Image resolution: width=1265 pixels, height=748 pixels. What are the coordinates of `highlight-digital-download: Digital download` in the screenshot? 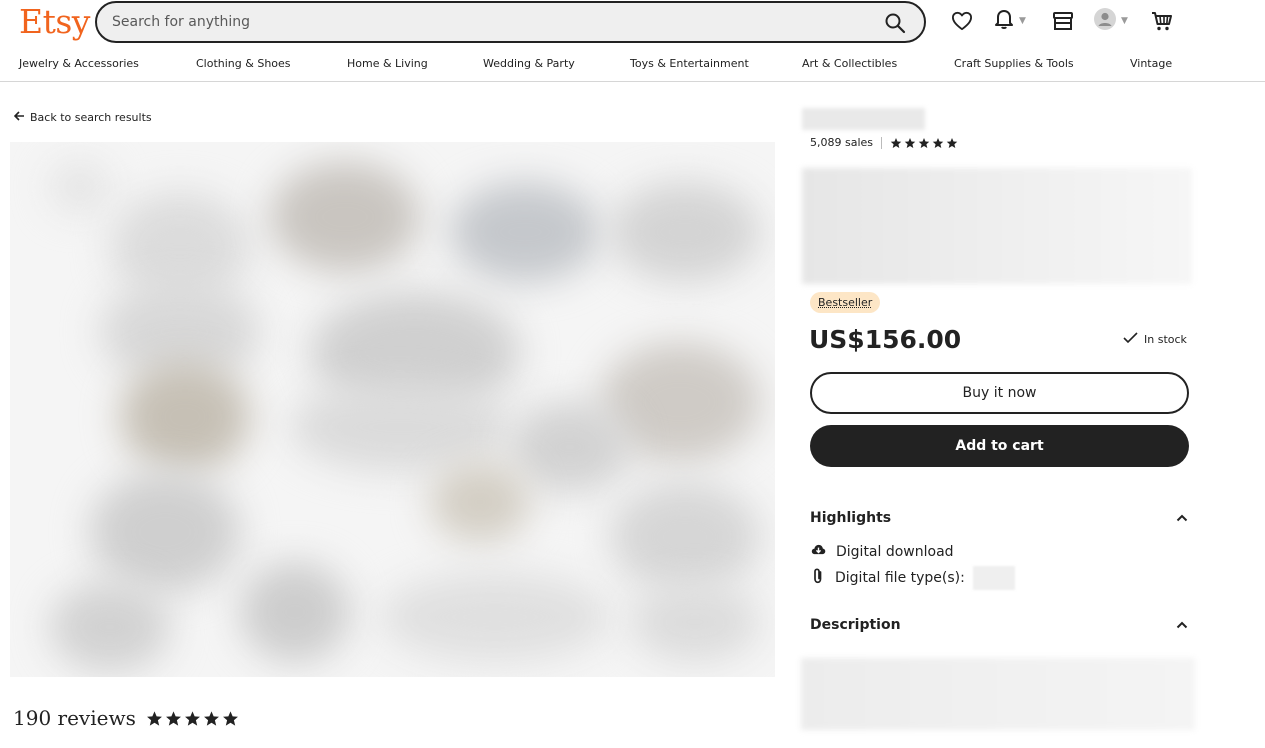 It's located at (882, 551).